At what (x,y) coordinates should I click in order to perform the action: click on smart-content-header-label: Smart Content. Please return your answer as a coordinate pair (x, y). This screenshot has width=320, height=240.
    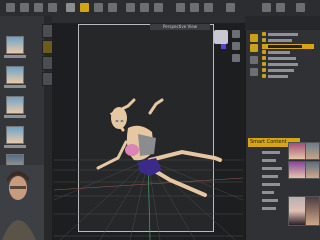
    Looking at the image, I should click on (268, 142).